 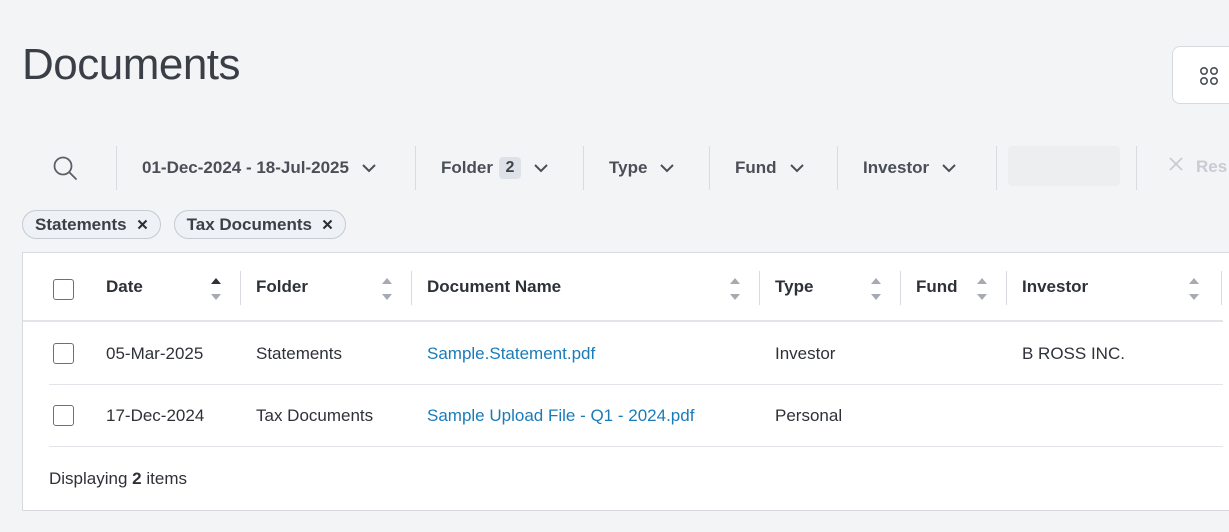 I want to click on reset-label: Res, so click(x=1212, y=166).